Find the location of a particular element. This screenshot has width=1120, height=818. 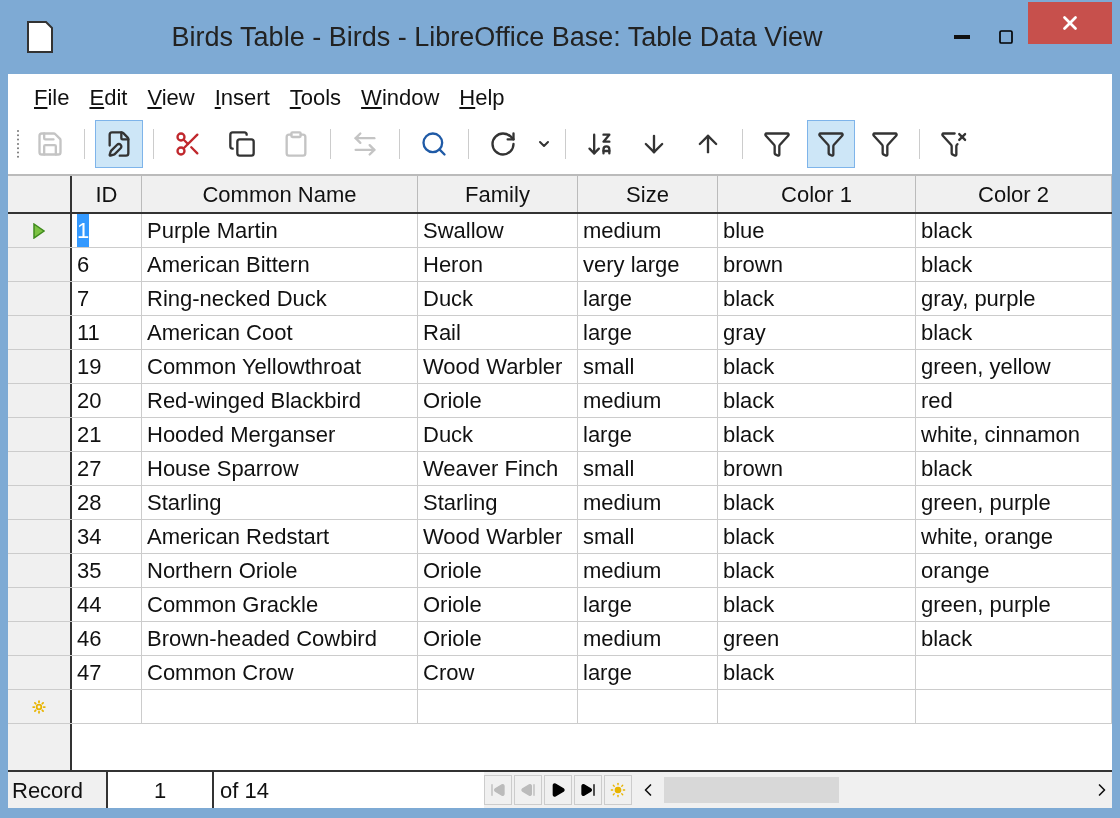

table-cell: 6 is located at coordinates (107, 264).